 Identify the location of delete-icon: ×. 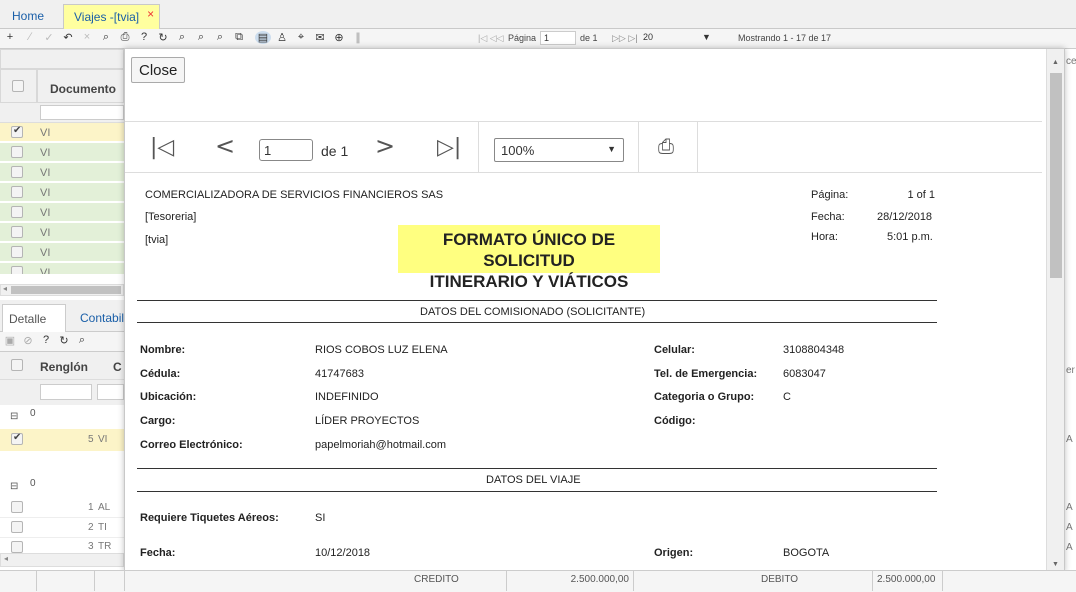
(87, 37).